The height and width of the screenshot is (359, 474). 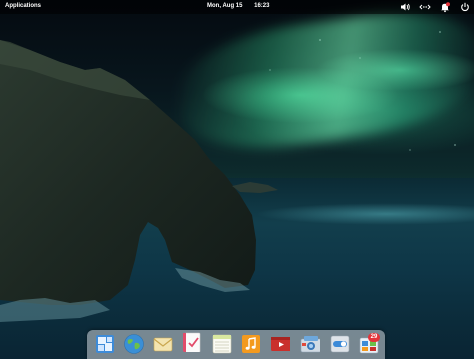 What do you see at coordinates (425, 7) in the screenshot?
I see `network-icon` at bounding box center [425, 7].